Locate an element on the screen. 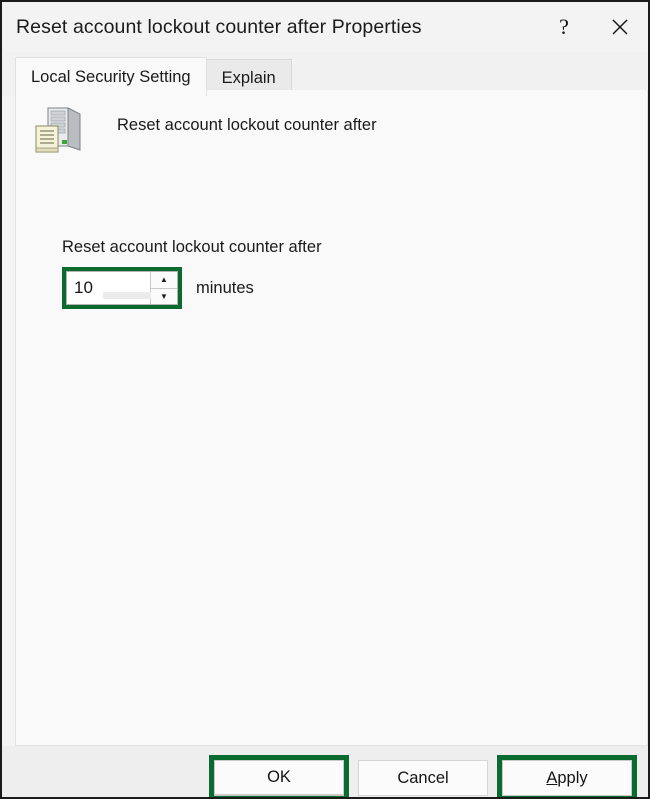 The image size is (650, 799). reset-counter-input: 10 is located at coordinates (108, 288).